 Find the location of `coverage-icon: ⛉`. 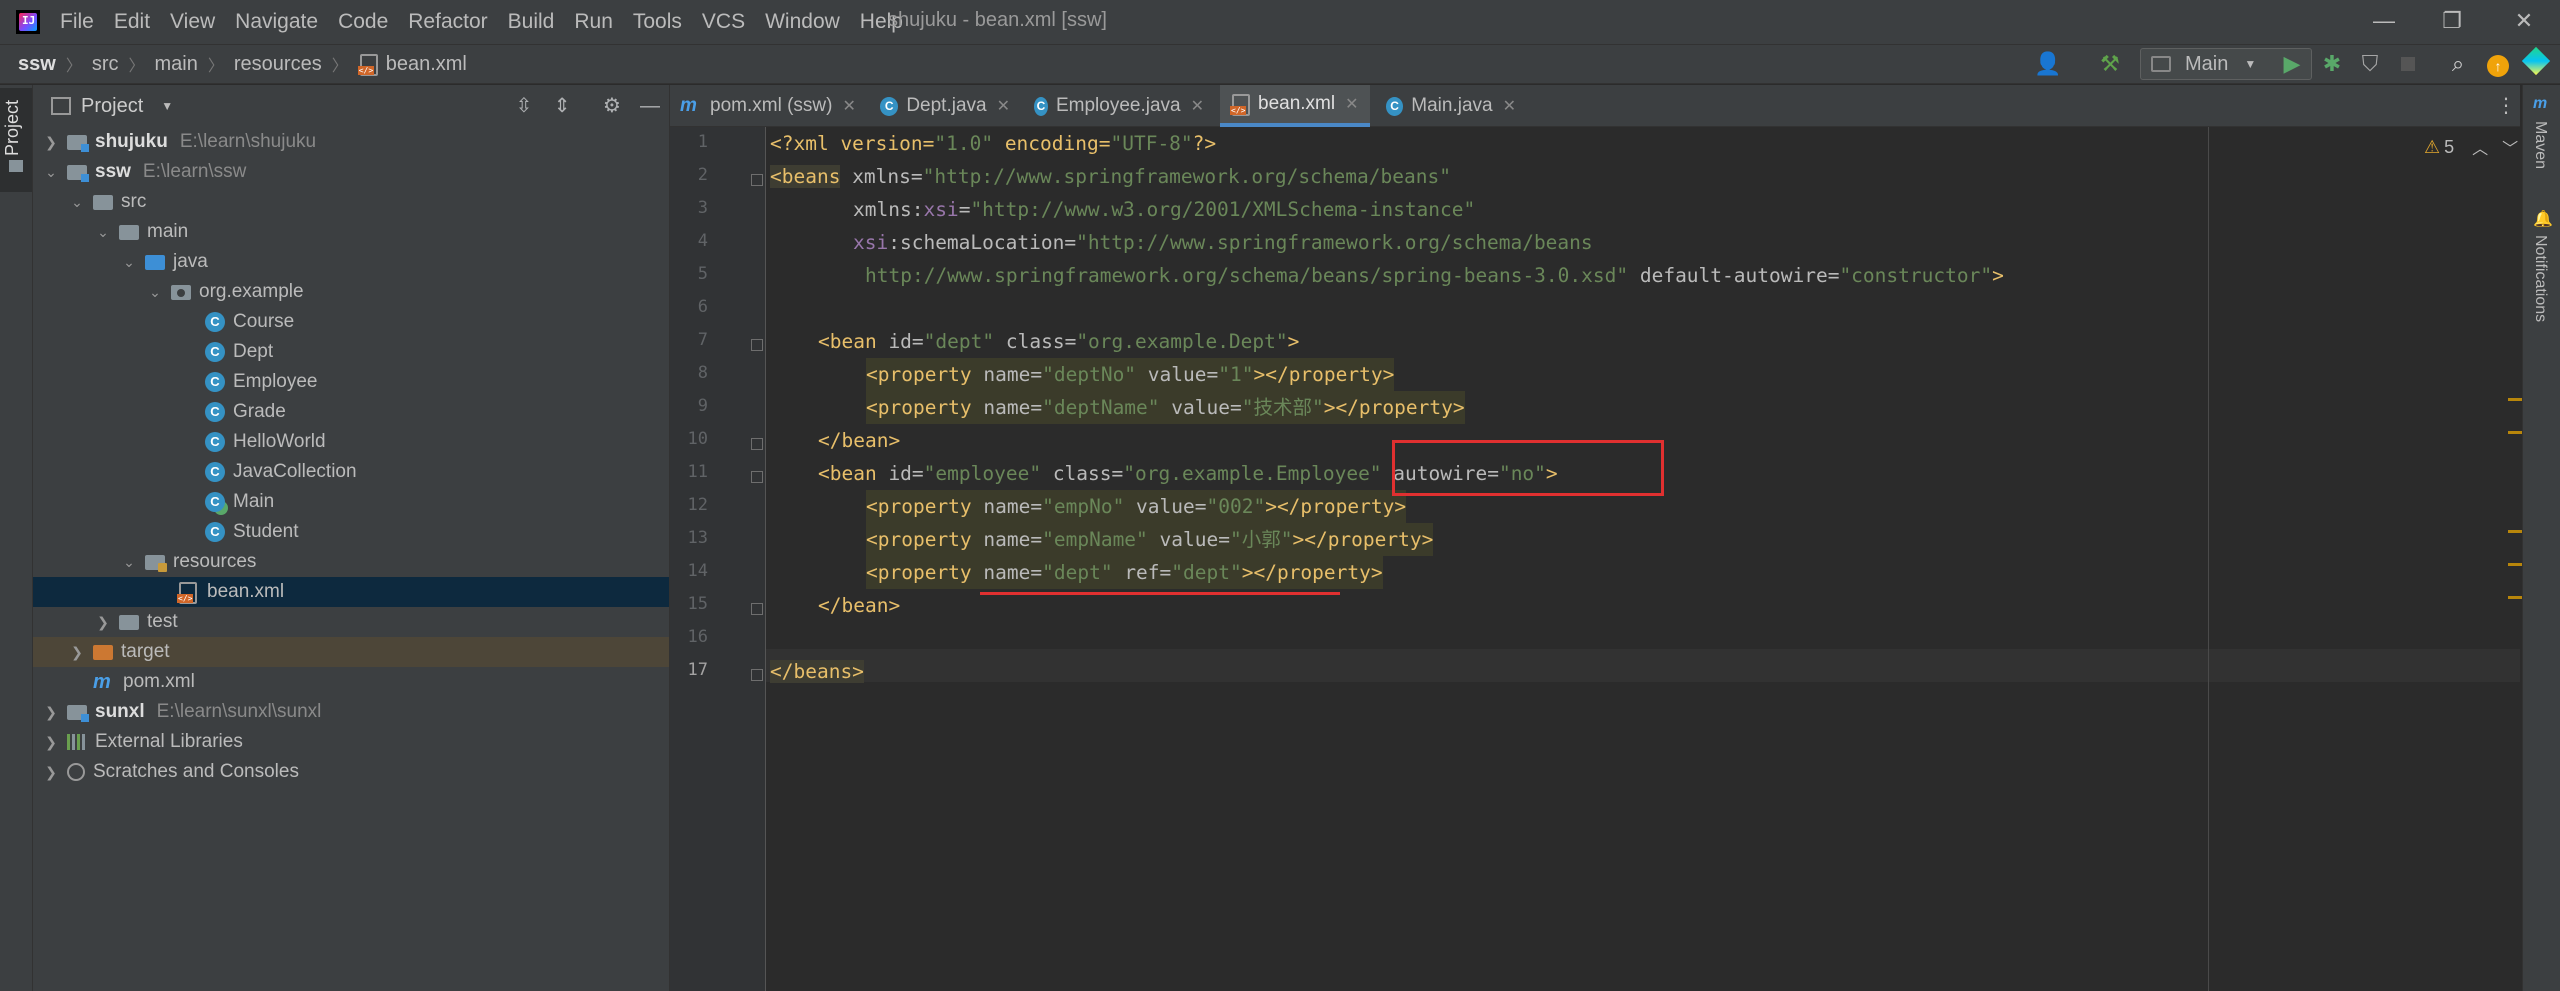

coverage-icon: ⛉ is located at coordinates (2370, 64).